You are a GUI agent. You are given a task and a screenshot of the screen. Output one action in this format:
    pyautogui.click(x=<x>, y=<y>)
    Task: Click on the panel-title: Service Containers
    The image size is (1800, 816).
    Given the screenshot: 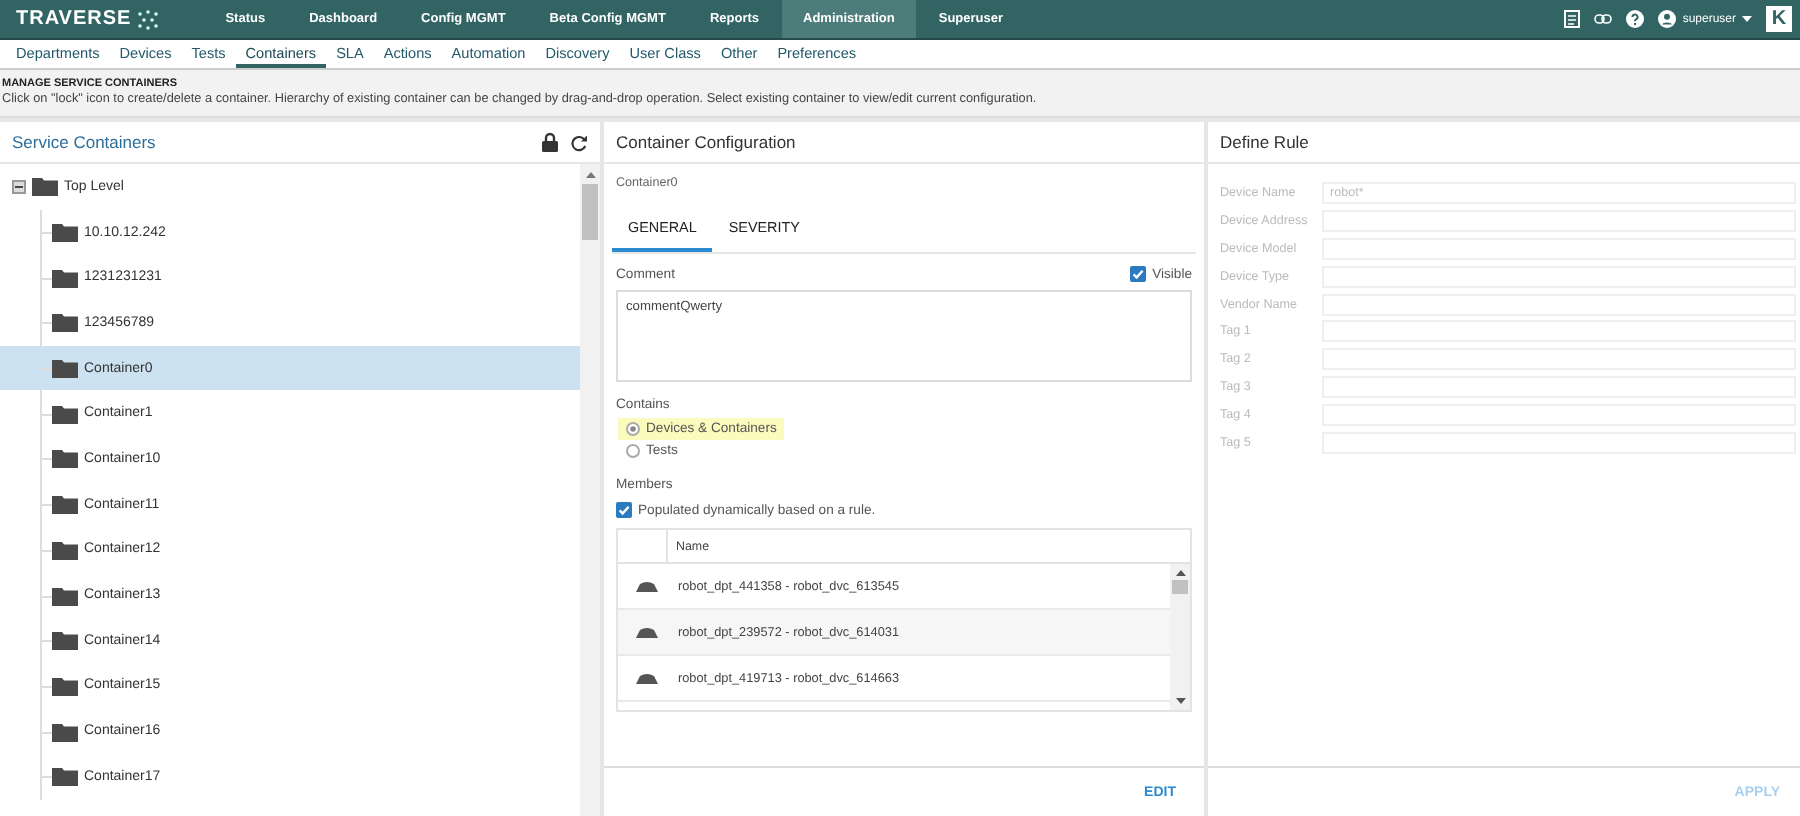 What is the action you would take?
    pyautogui.click(x=85, y=142)
    